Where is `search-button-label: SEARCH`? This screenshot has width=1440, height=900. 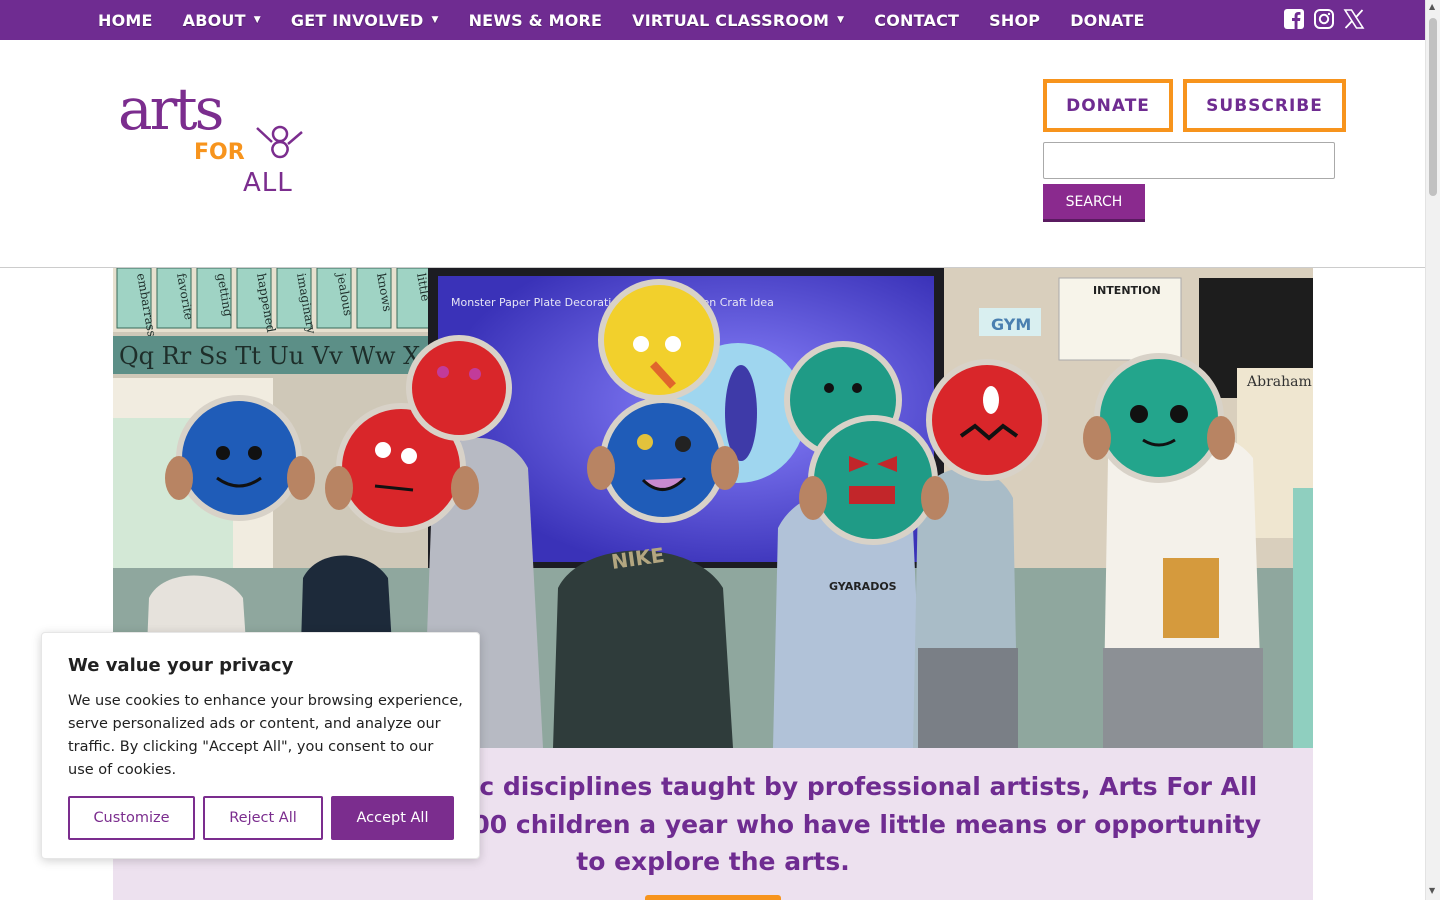
search-button-label: SEARCH is located at coordinates (1094, 201).